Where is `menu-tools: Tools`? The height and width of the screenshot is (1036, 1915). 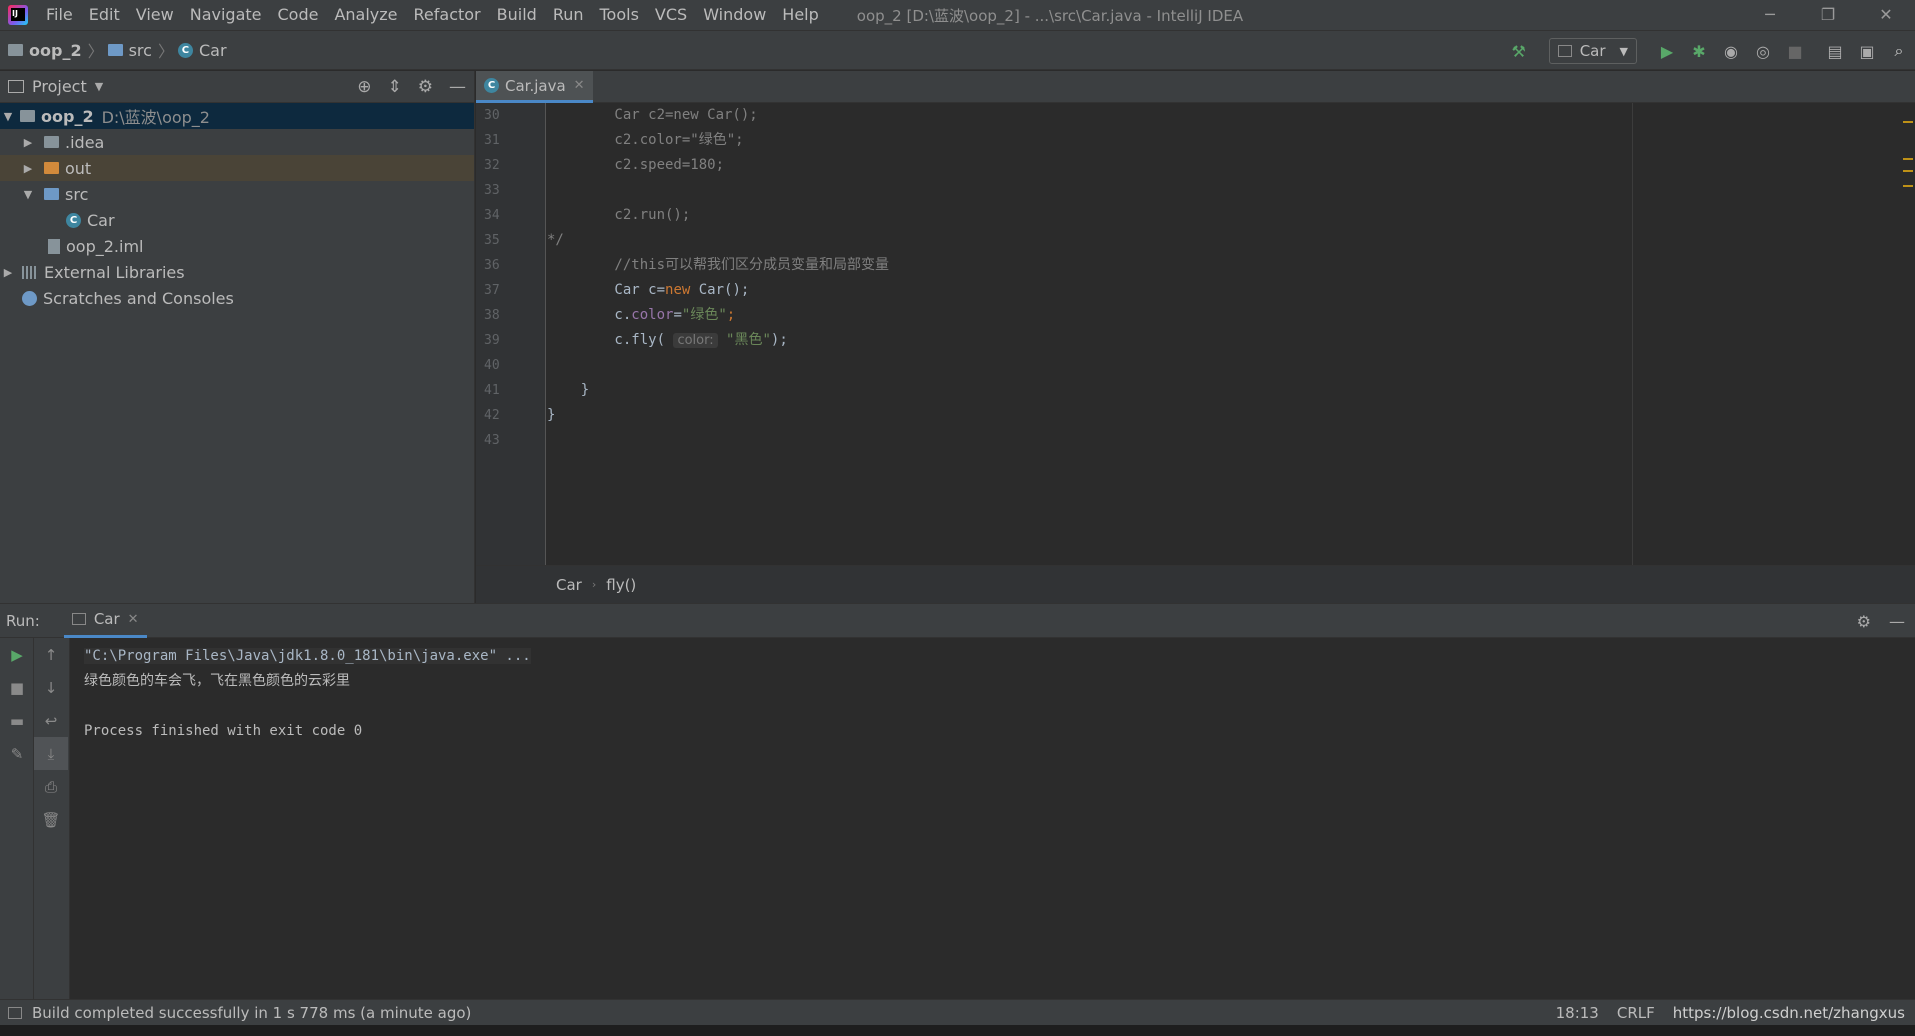 menu-tools: Tools is located at coordinates (619, 15).